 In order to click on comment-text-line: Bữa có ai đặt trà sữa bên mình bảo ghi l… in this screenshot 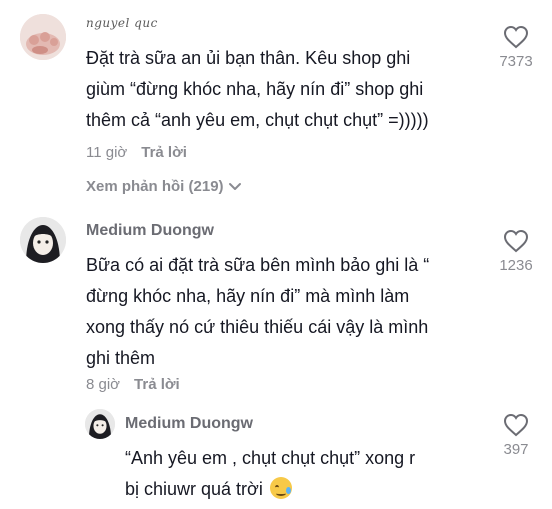, I will do `click(258, 265)`.